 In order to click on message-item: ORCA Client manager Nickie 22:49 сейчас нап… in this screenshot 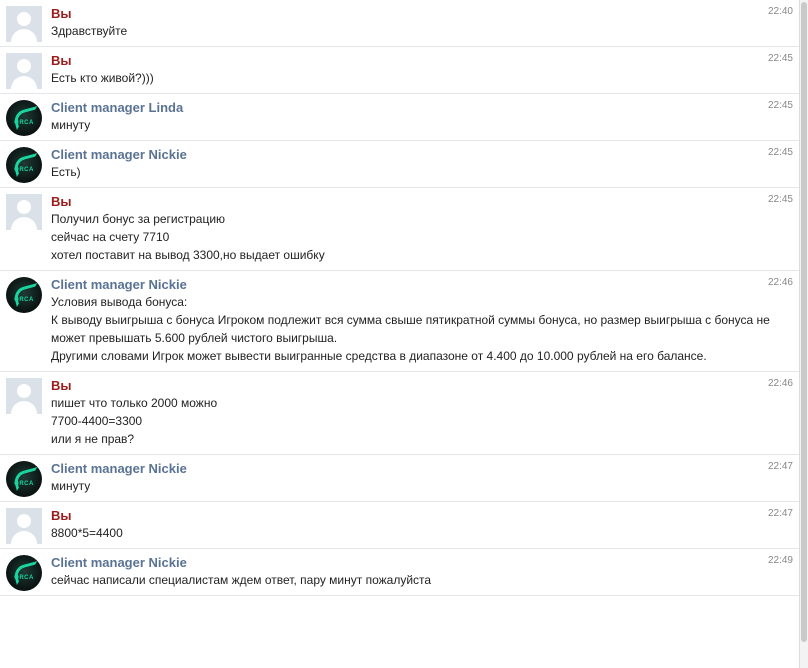, I will do `click(399, 572)`.